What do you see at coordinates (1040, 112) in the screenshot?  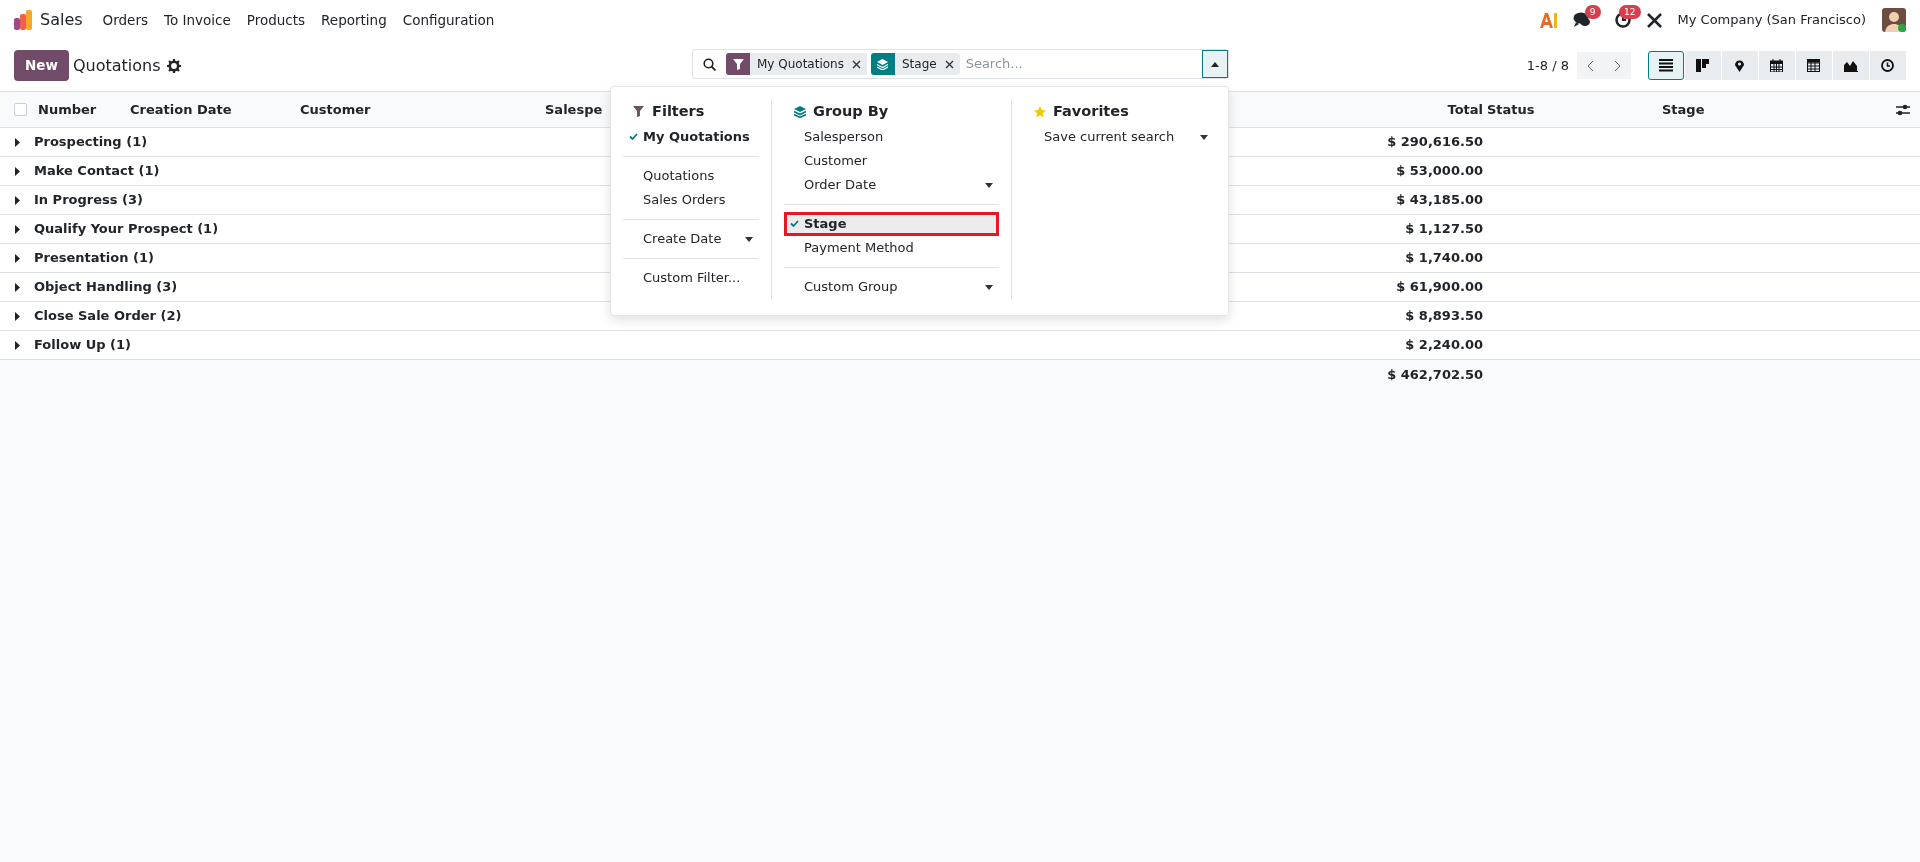 I see `star-icon` at bounding box center [1040, 112].